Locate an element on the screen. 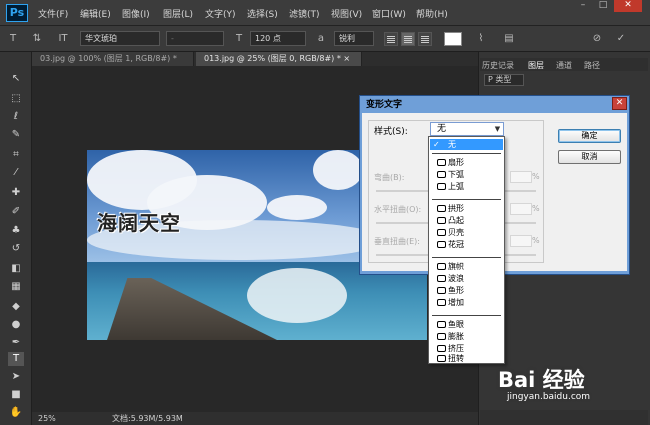  character-panel-icon: ▤ is located at coordinates (509, 39).